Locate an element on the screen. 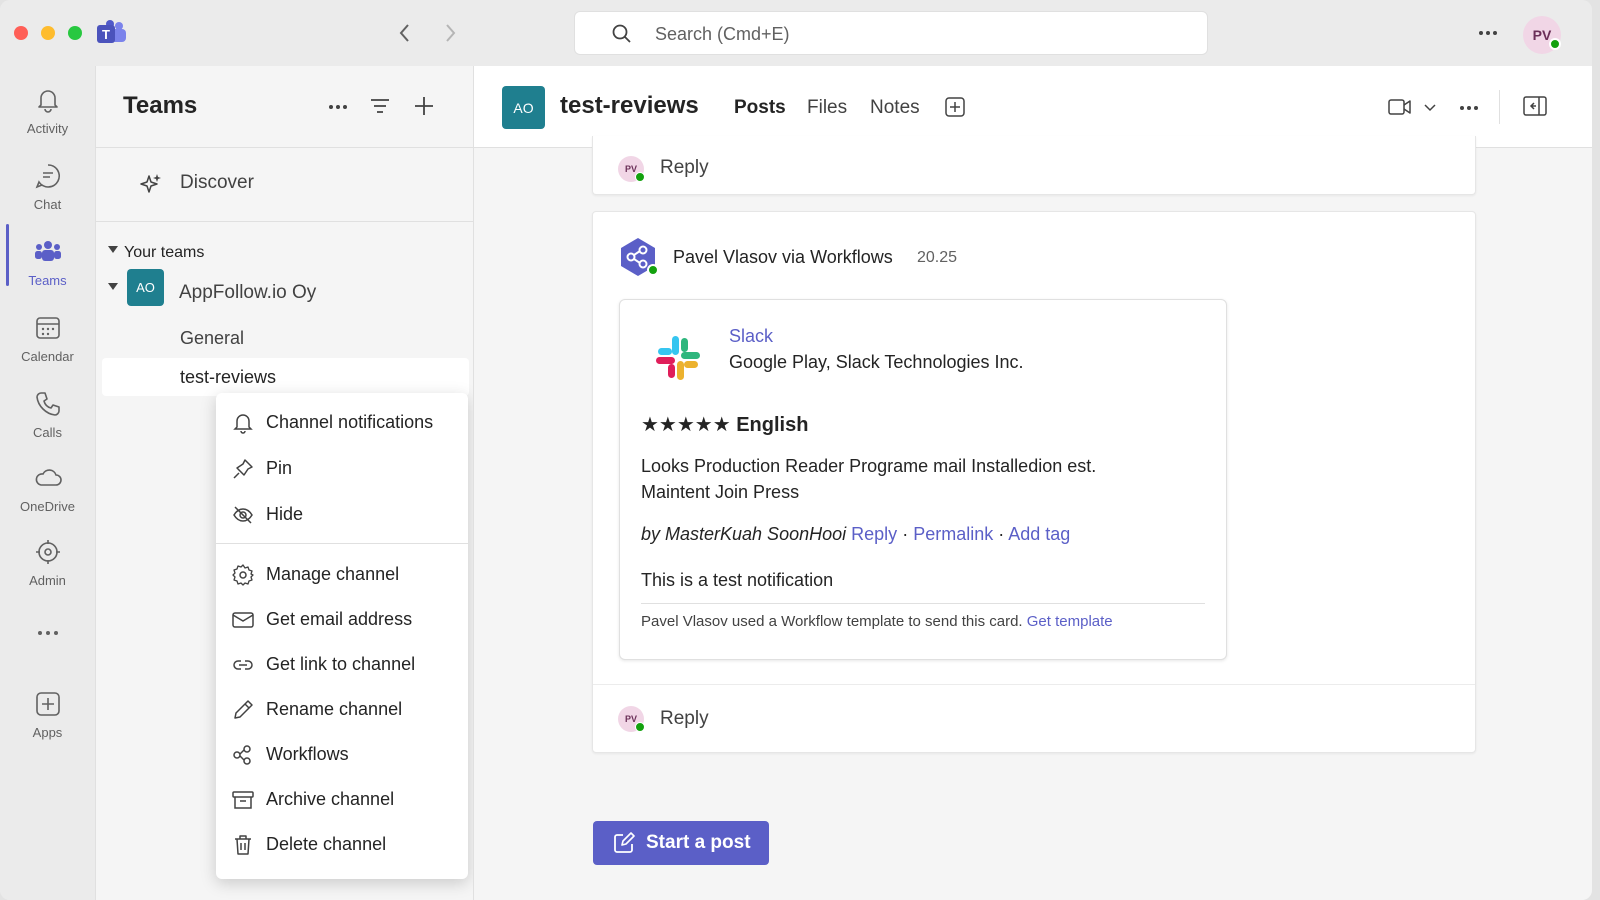  menu-item-manage-channel: Manage channel is located at coordinates (342, 574).